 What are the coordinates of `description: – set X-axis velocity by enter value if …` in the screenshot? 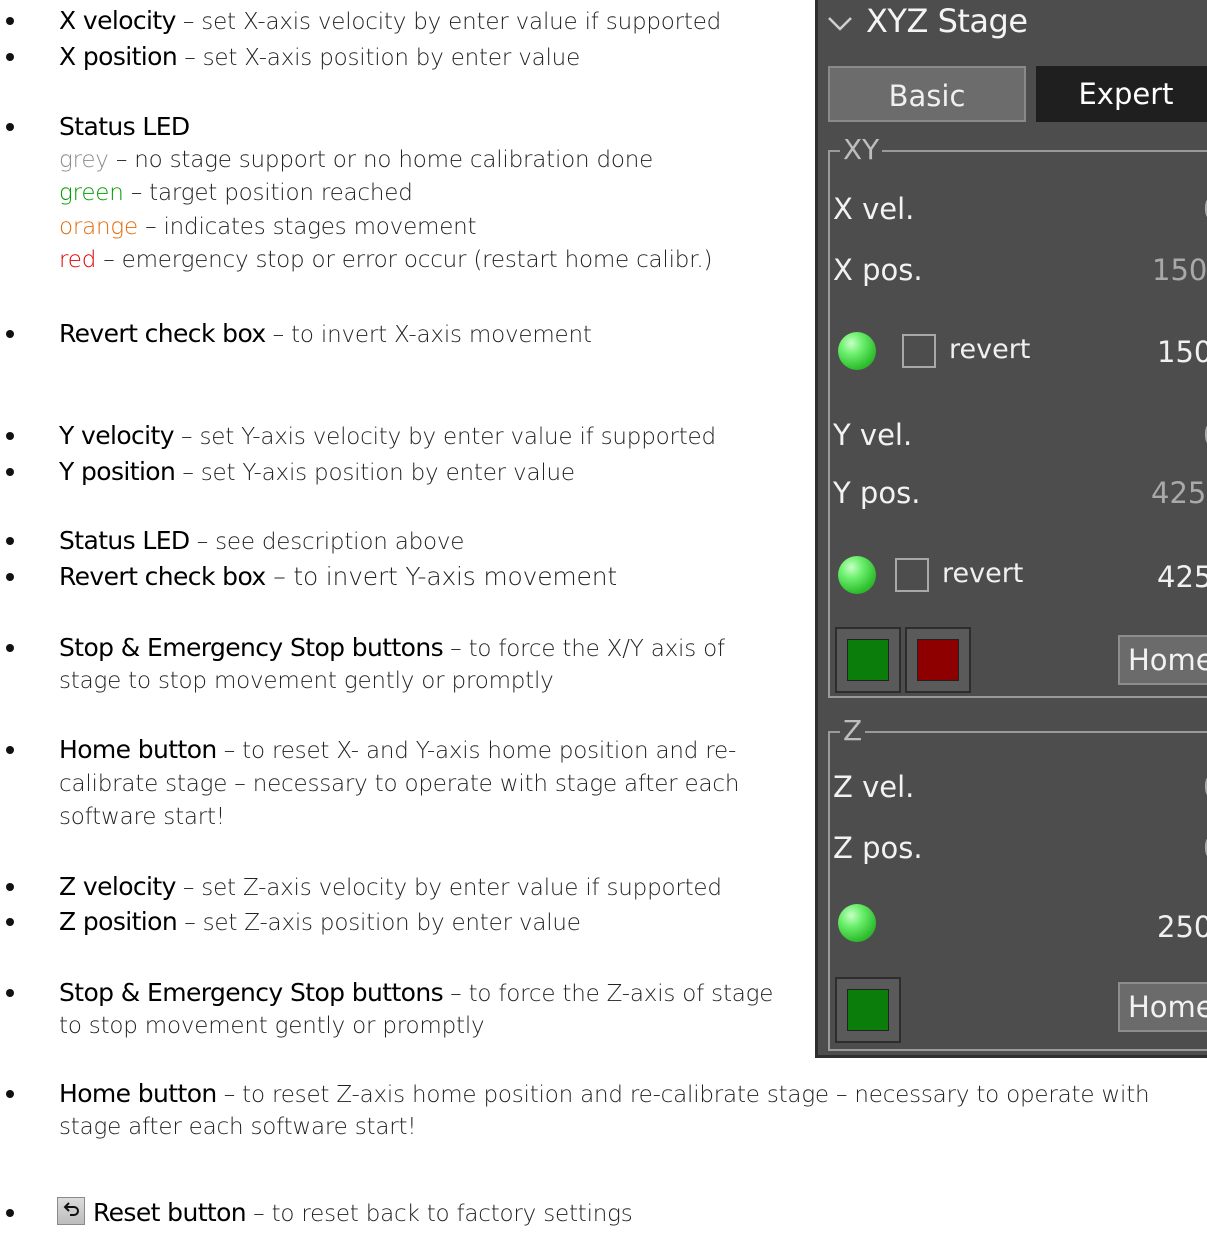 It's located at (448, 22).